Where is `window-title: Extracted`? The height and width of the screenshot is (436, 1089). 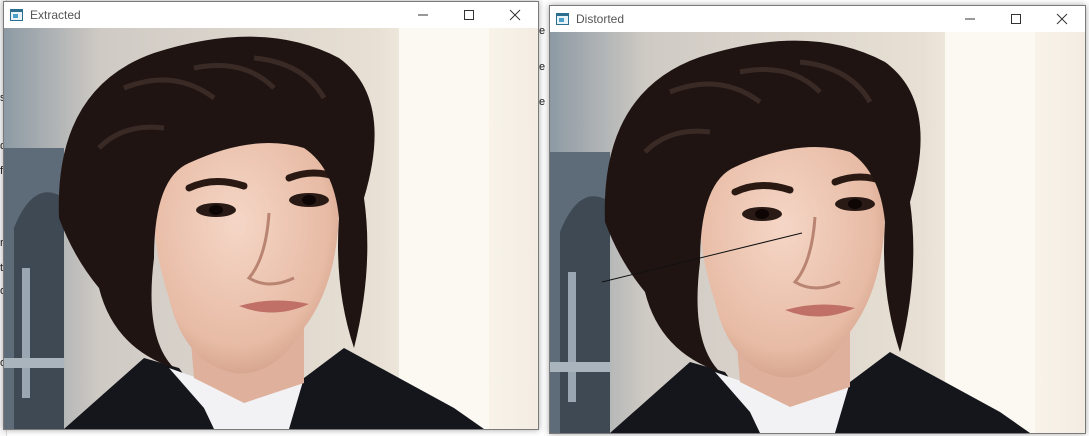
window-title: Extracted is located at coordinates (55, 15).